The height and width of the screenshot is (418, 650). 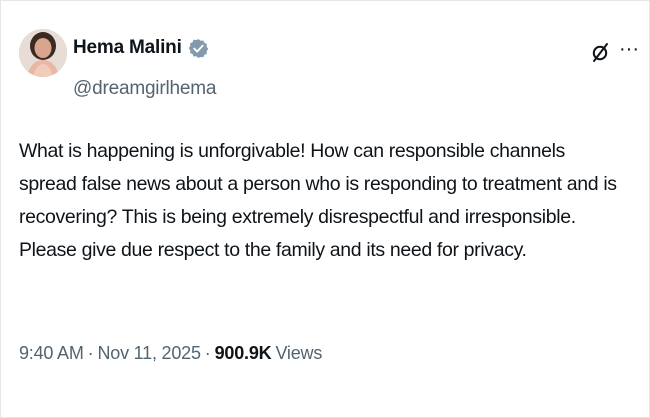 What do you see at coordinates (198, 48) in the screenshot?
I see `verified-badge-icon` at bounding box center [198, 48].